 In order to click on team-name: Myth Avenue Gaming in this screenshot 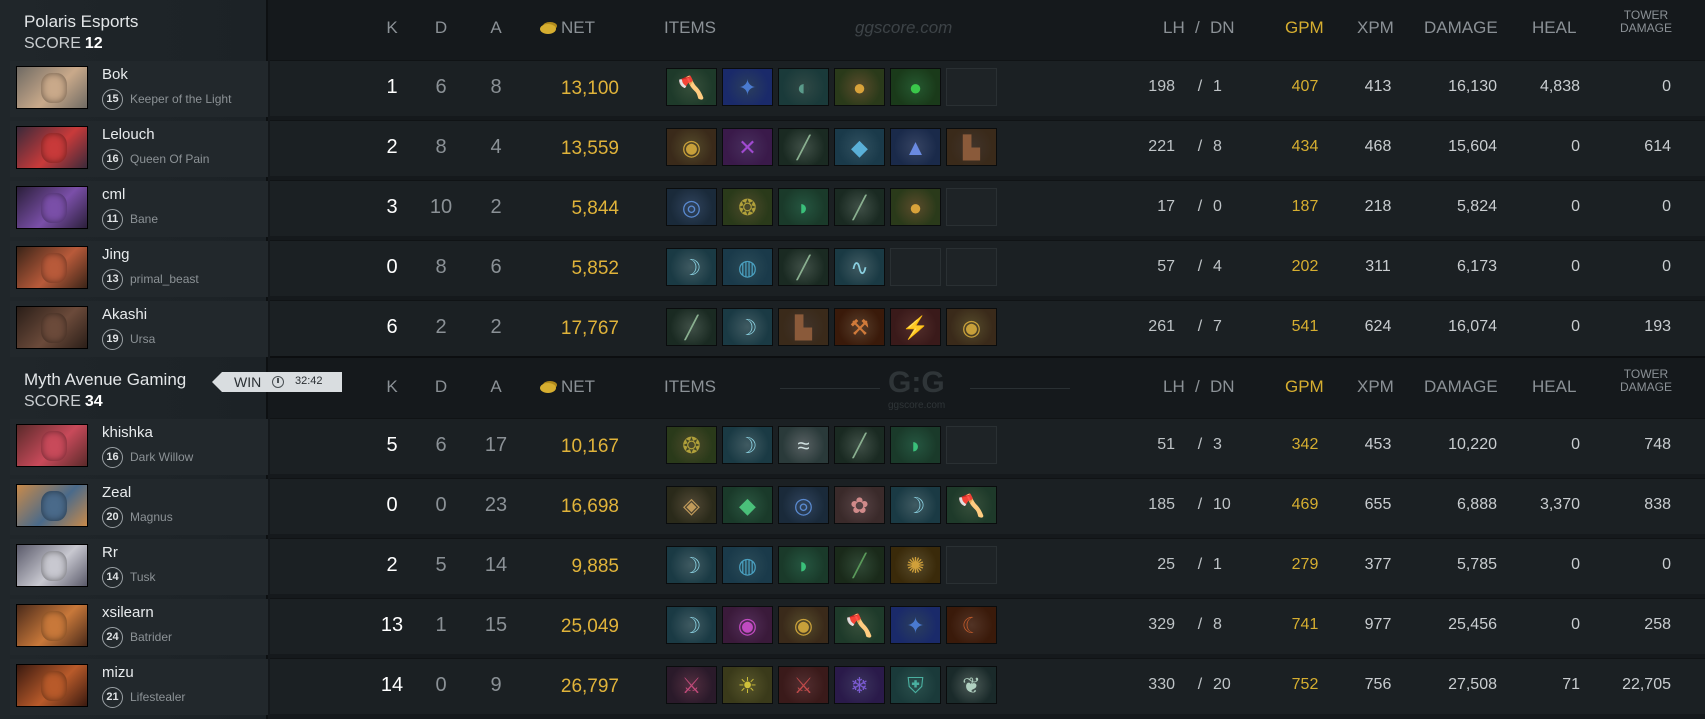, I will do `click(105, 379)`.